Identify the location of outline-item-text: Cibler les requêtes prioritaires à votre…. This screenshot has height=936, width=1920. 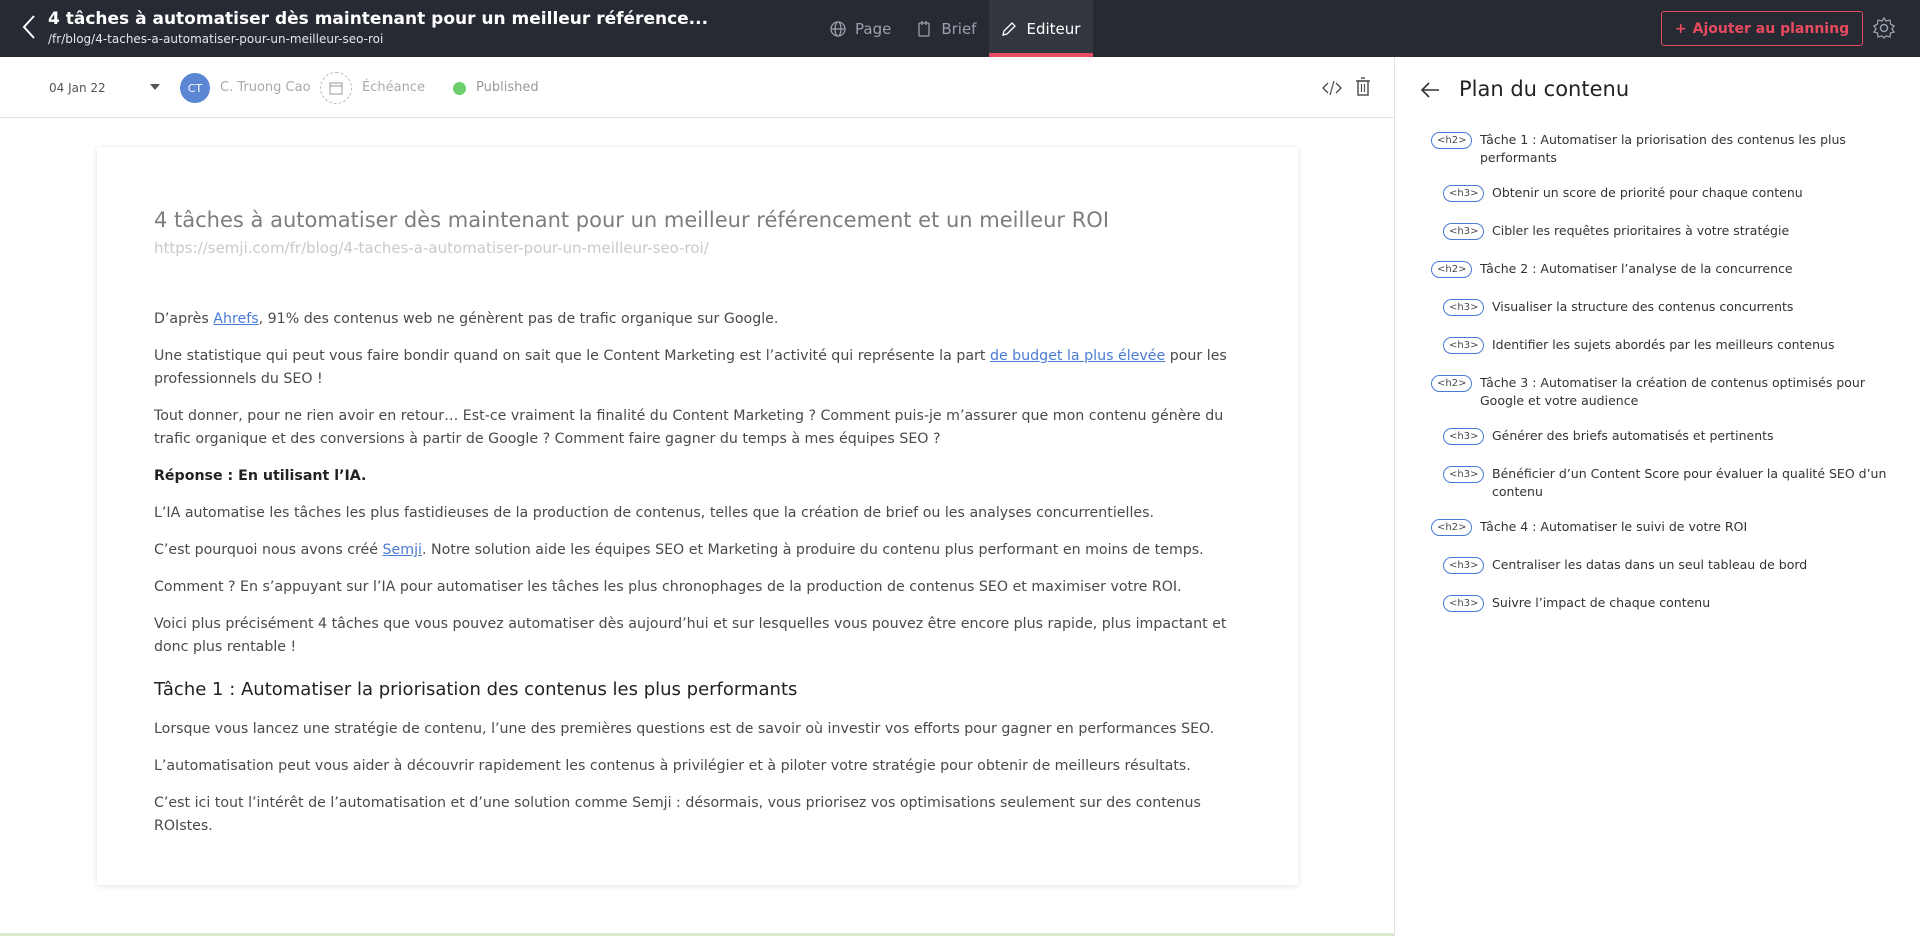
(1641, 230).